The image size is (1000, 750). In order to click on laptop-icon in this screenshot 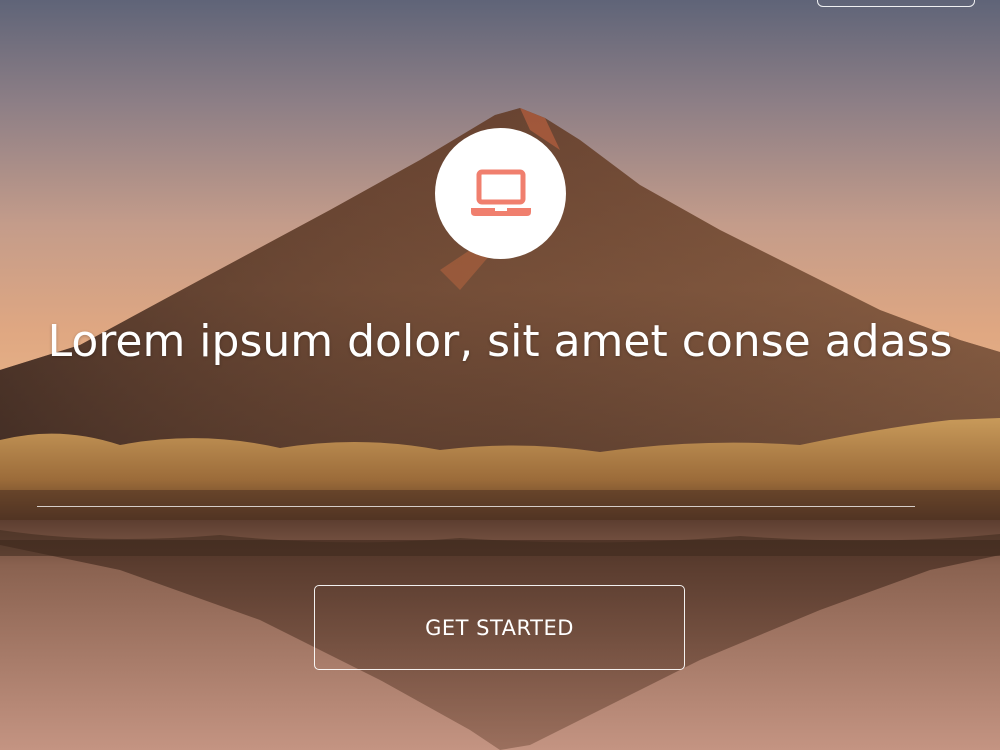, I will do `click(500, 192)`.